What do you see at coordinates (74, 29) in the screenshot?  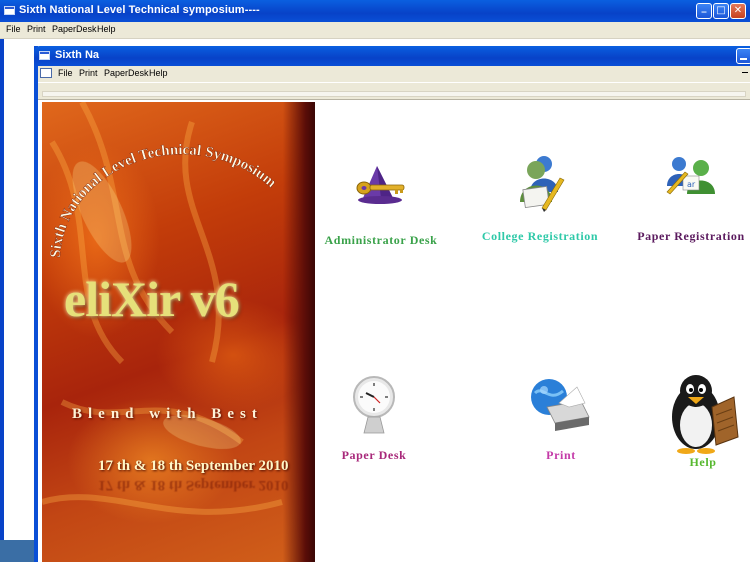 I see `menu-paperdesk: PaperDesk` at bounding box center [74, 29].